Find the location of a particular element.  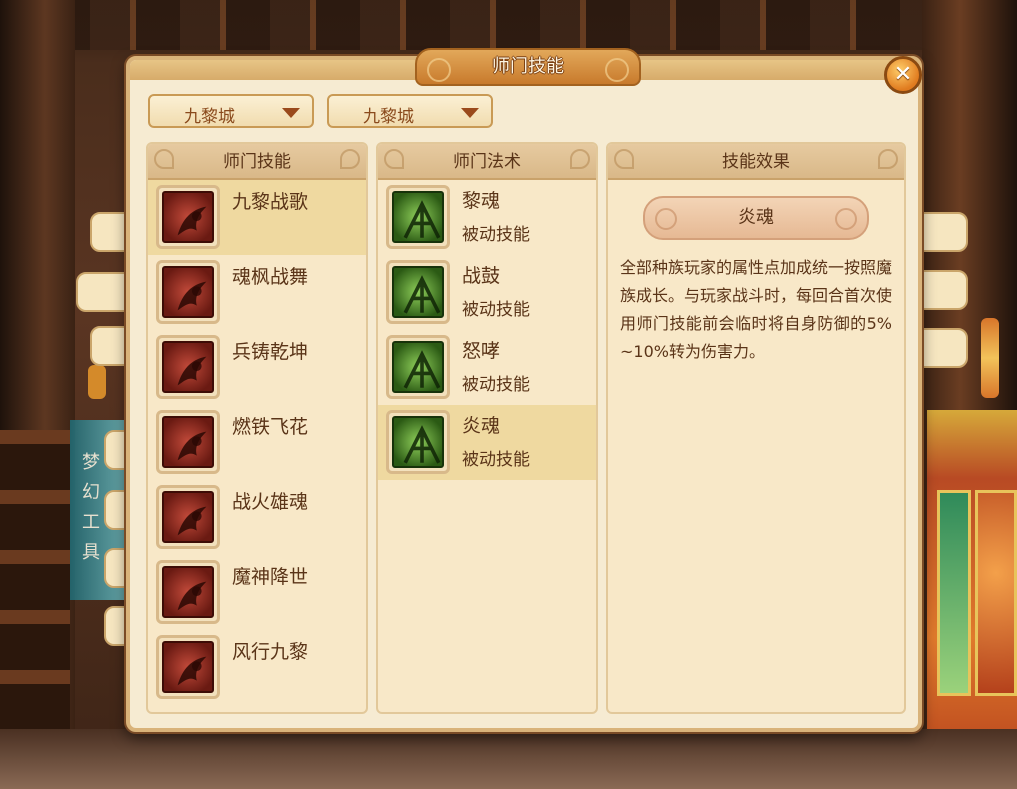

faction-dropdown-left: 九黎城 is located at coordinates (231, 111).